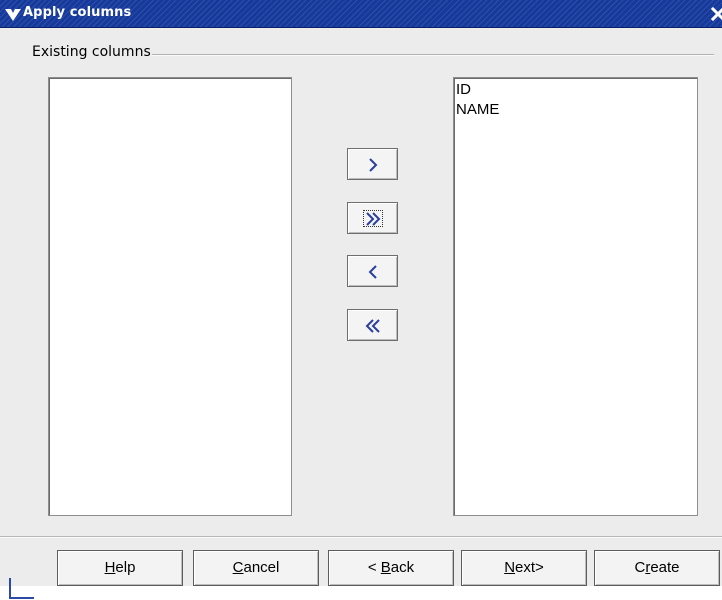  What do you see at coordinates (385, 567) in the screenshot?
I see `back-label-mnemonic: B` at bounding box center [385, 567].